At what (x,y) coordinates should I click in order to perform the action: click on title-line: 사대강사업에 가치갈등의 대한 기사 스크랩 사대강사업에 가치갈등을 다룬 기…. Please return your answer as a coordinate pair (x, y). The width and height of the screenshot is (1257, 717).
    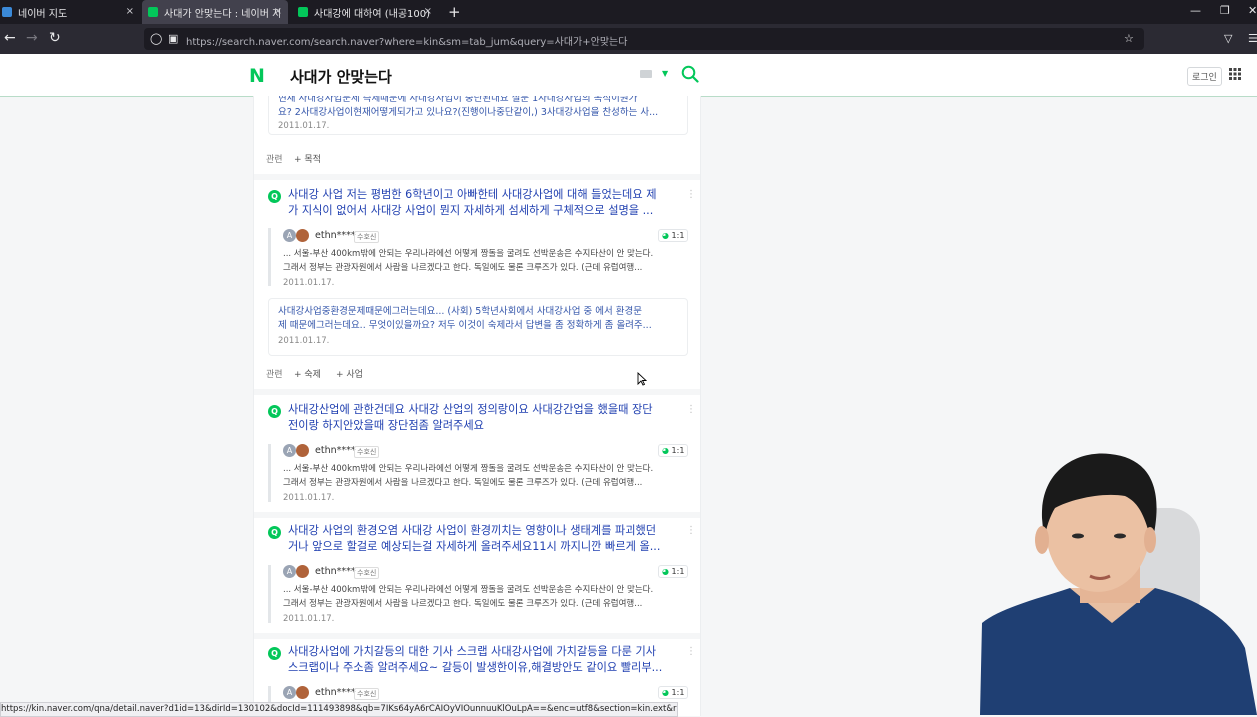
    Looking at the image, I should click on (478, 652).